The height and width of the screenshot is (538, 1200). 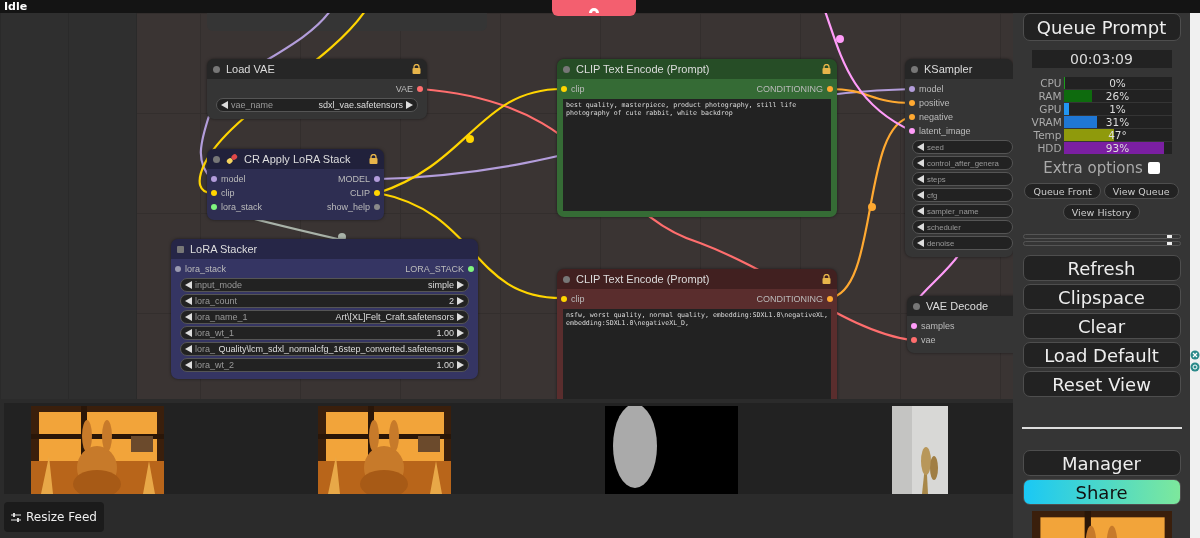 What do you see at coordinates (1101, 384) in the screenshot?
I see `panel-button: Reset View` at bounding box center [1101, 384].